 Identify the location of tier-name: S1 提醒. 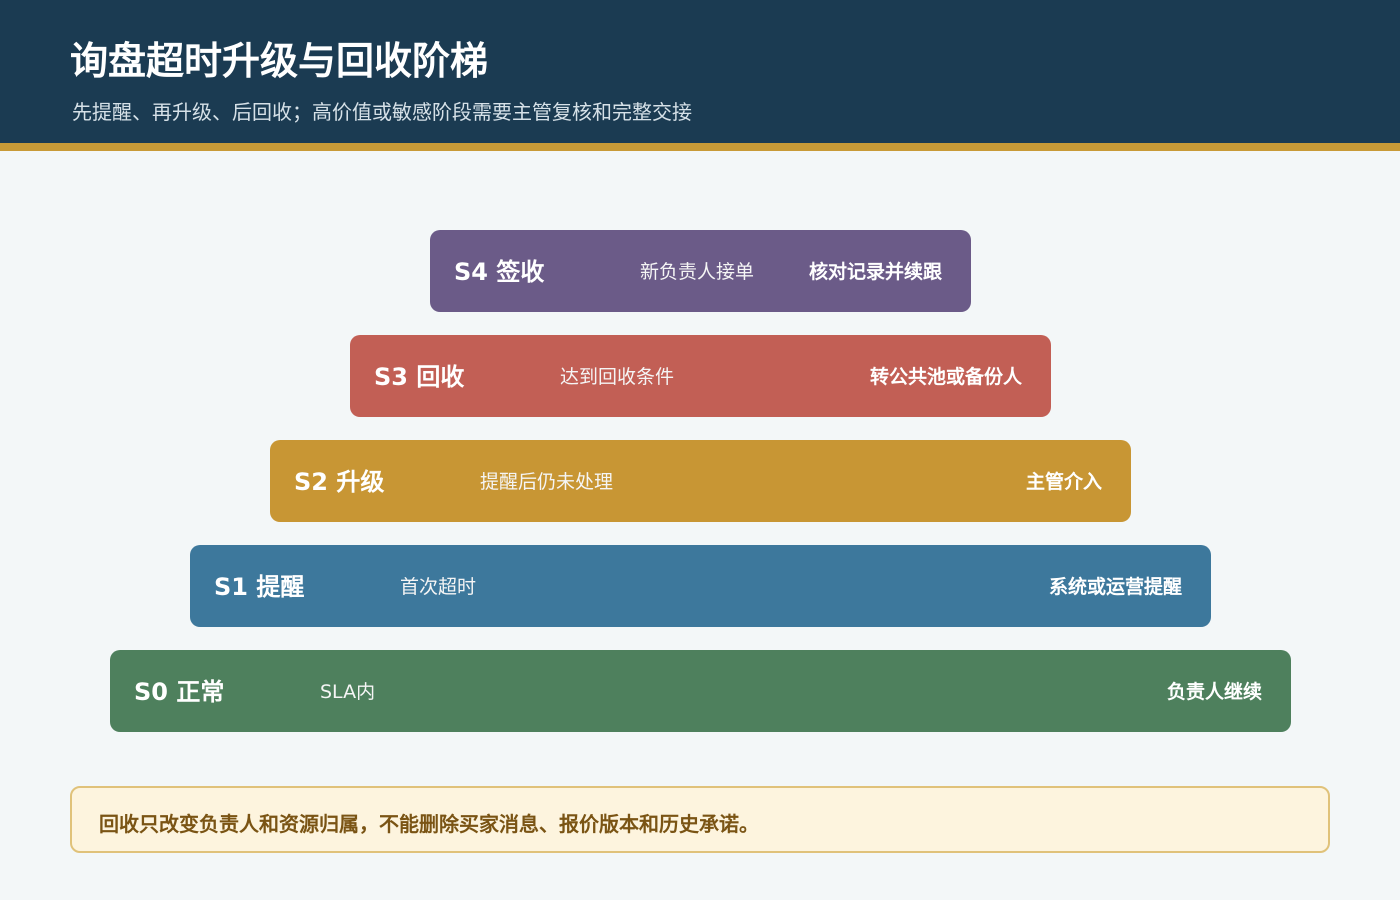
(259, 587).